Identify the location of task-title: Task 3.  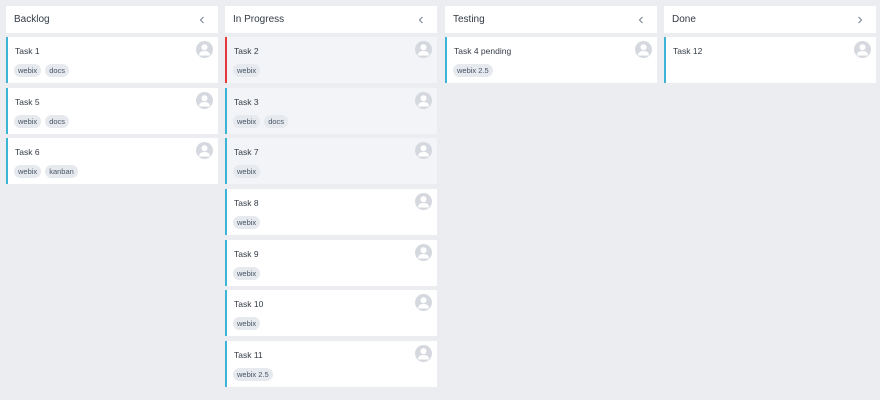
(246, 101).